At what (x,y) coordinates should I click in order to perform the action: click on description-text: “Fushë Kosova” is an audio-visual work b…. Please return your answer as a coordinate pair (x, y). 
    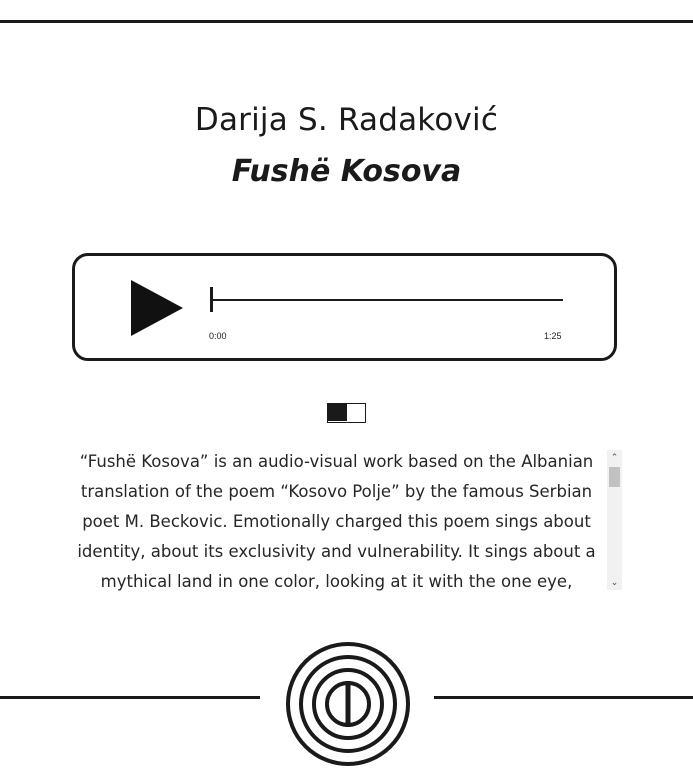
    Looking at the image, I should click on (336, 521).